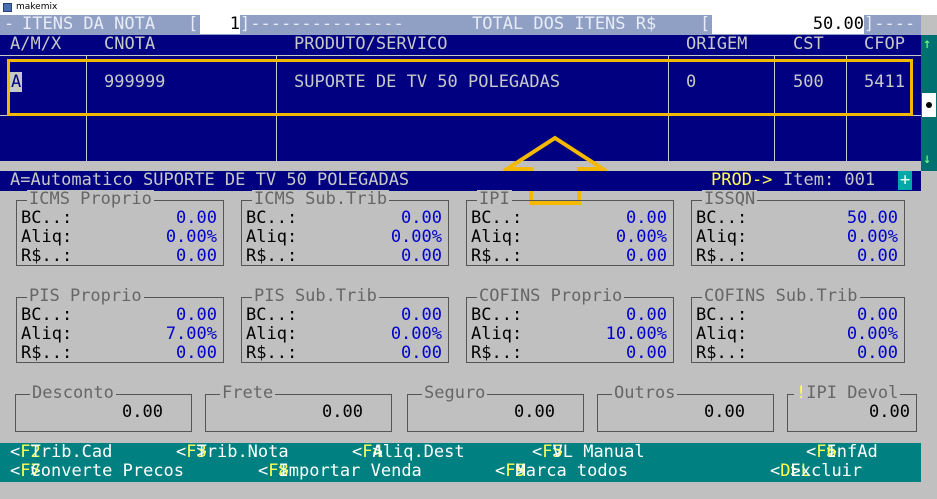 The image size is (937, 499). I want to click on freight-label: Frete, so click(248, 393).